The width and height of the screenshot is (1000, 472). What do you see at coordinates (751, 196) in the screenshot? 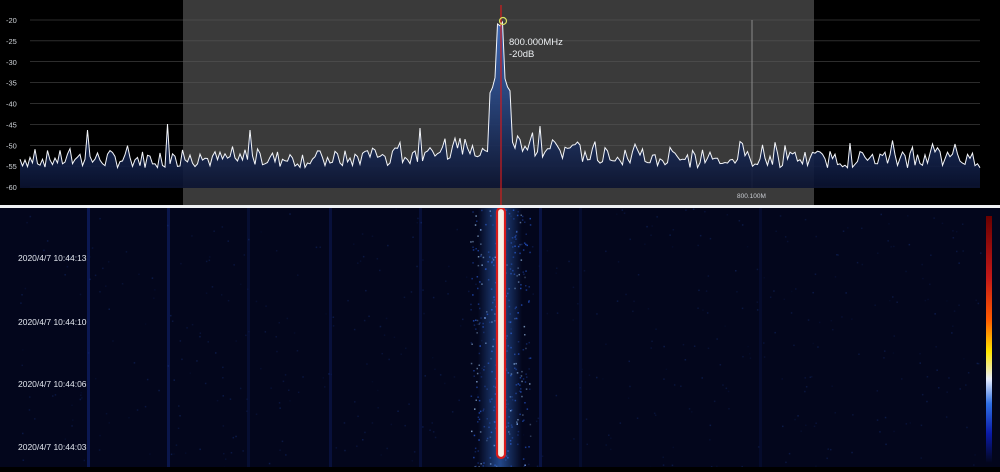
I see `frequency-axis-label: 800.100M` at bounding box center [751, 196].